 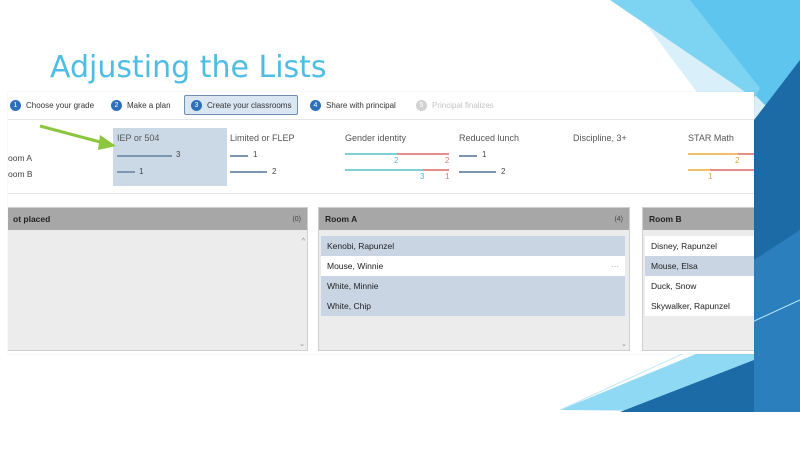 What do you see at coordinates (474, 219) in the screenshot?
I see `panel-header: Room A (4)` at bounding box center [474, 219].